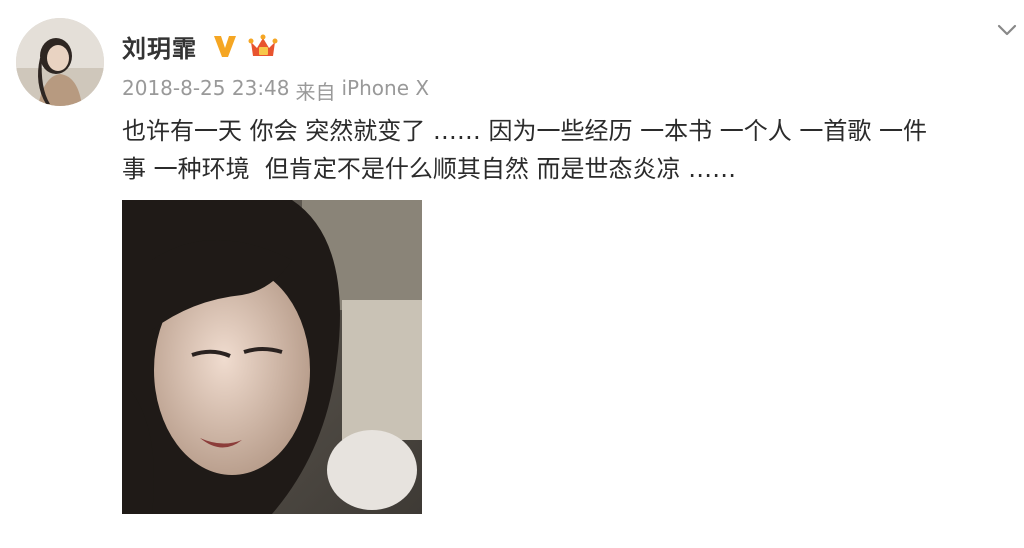 This screenshot has height=548, width=1024. What do you see at coordinates (159, 46) in the screenshot?
I see `author-name: 刘玥霏` at bounding box center [159, 46].